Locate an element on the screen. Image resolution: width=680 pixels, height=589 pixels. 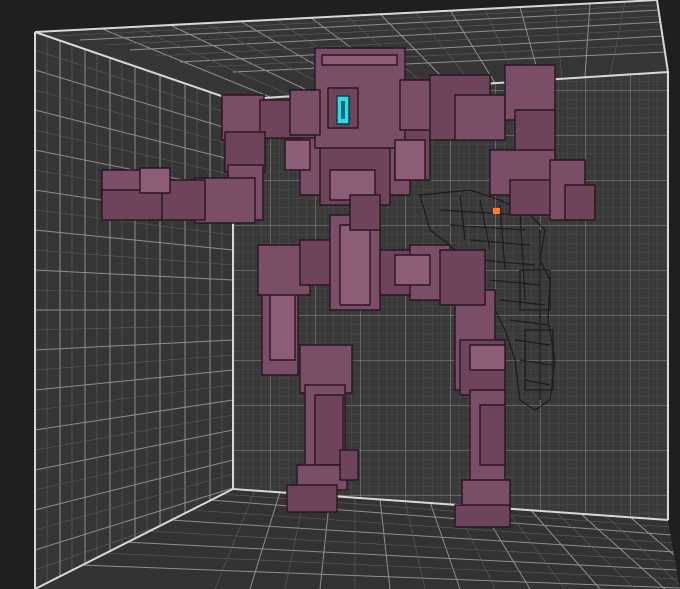
reference-model-eye is located at coordinates (496, 211).